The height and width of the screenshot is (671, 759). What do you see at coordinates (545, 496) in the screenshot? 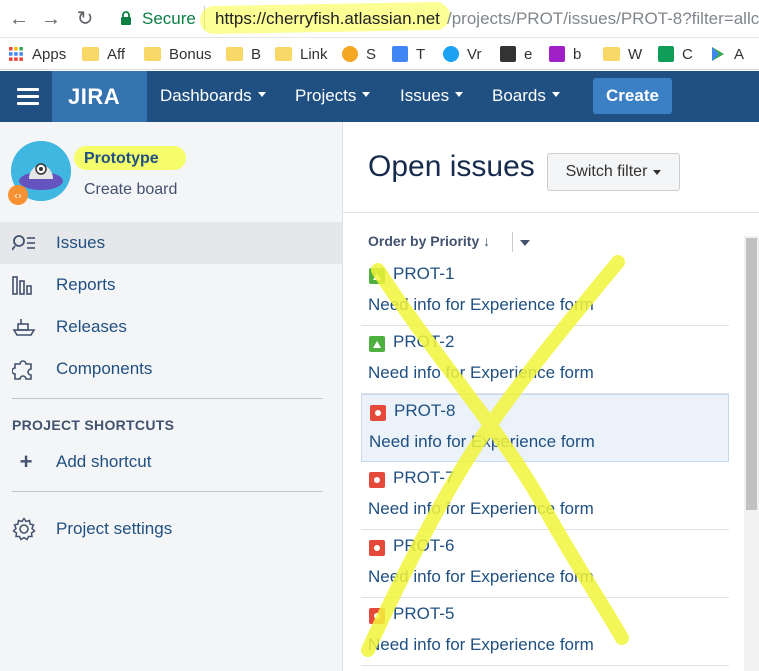
I see `issue-row: PROT-7 Need info for Experience form` at bounding box center [545, 496].